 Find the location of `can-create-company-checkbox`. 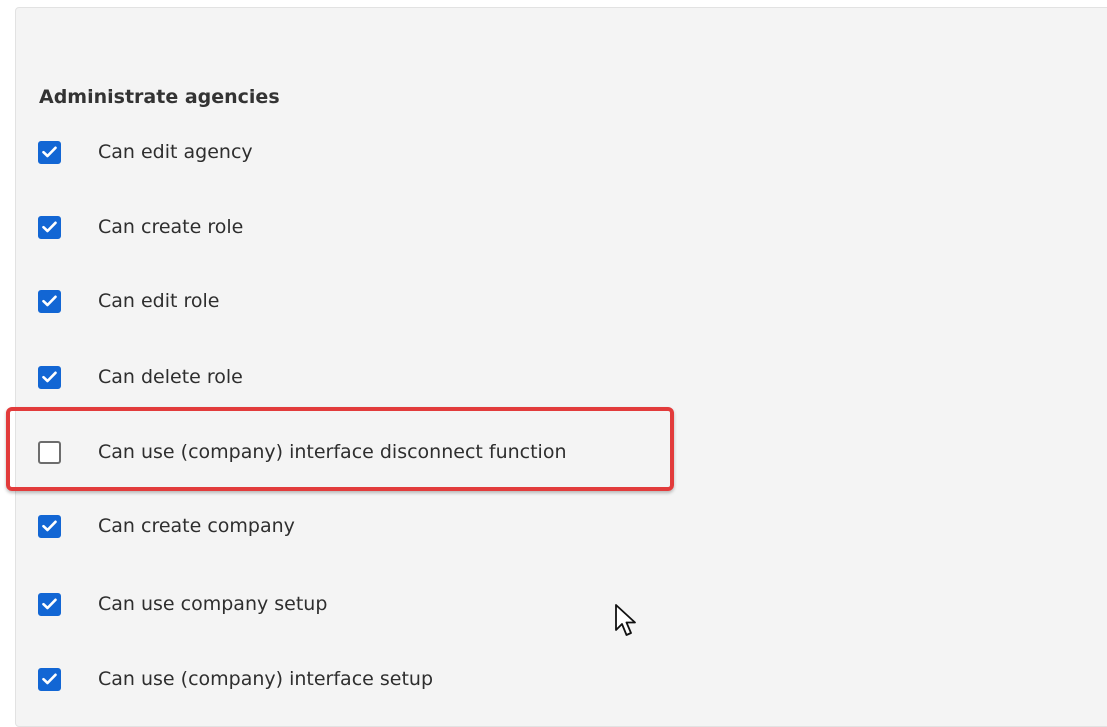

can-create-company-checkbox is located at coordinates (49, 526).